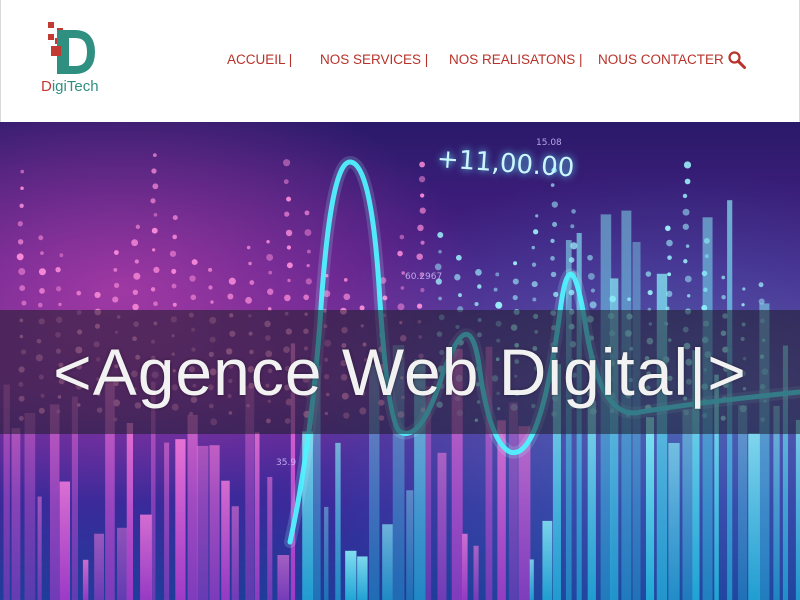 The width and height of the screenshot is (800, 600). What do you see at coordinates (424, 277) in the screenshot?
I see `hero-mini-label: 60.2967` at bounding box center [424, 277].